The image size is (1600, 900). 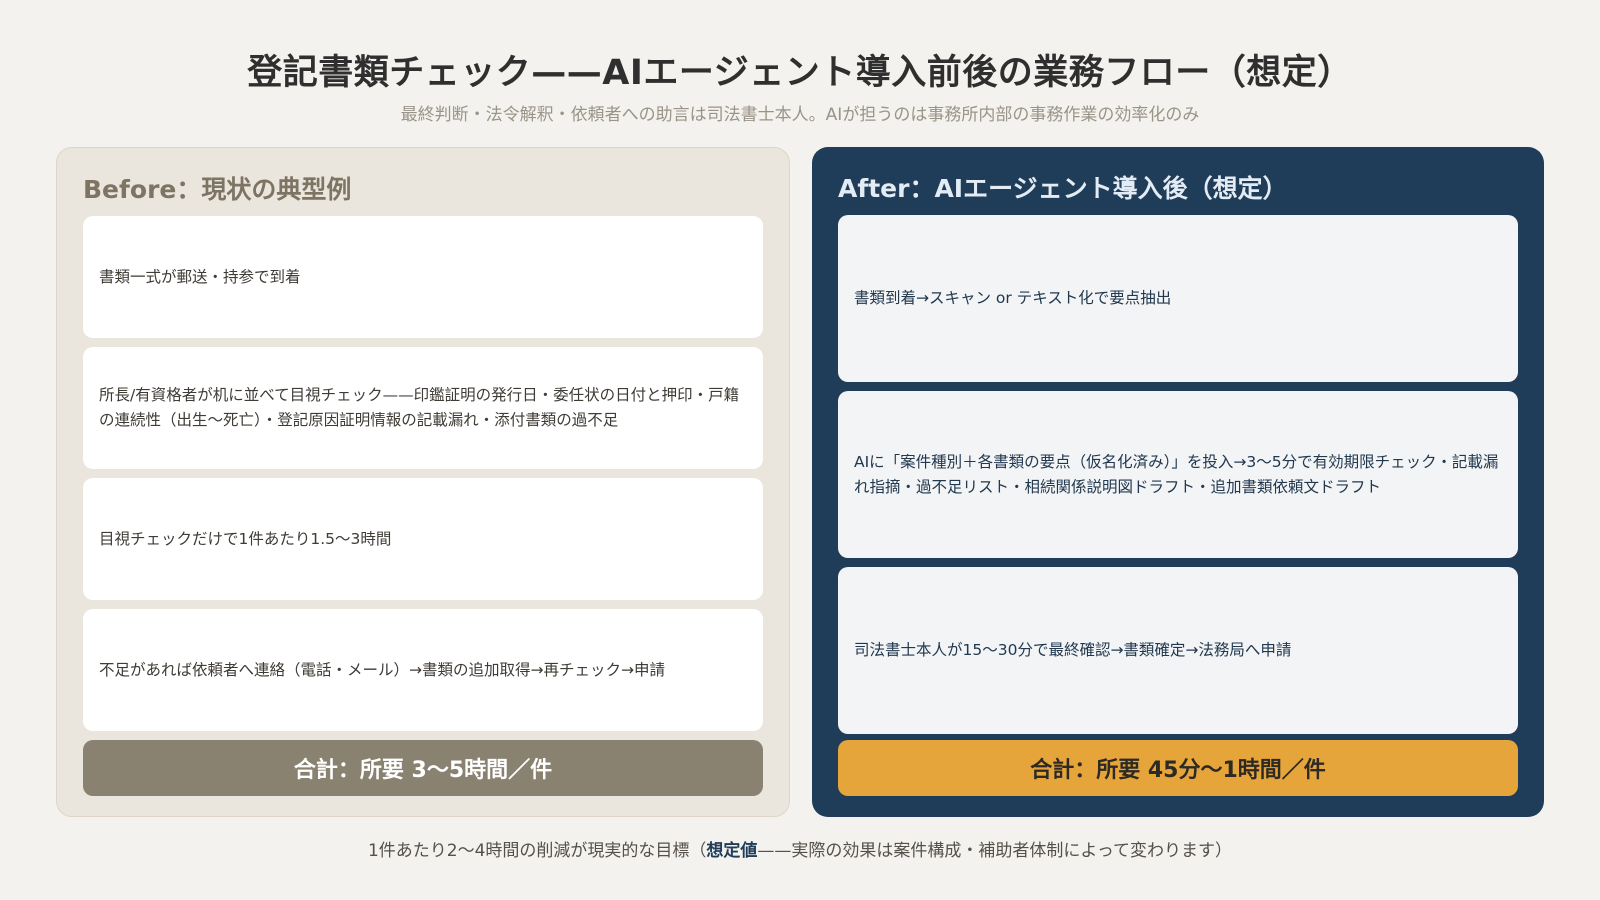 I want to click on before-step-4: 不足があれば依頼者へ連絡（電話・メール）→書類の追加取得→再チェック→申請, so click(x=423, y=670).